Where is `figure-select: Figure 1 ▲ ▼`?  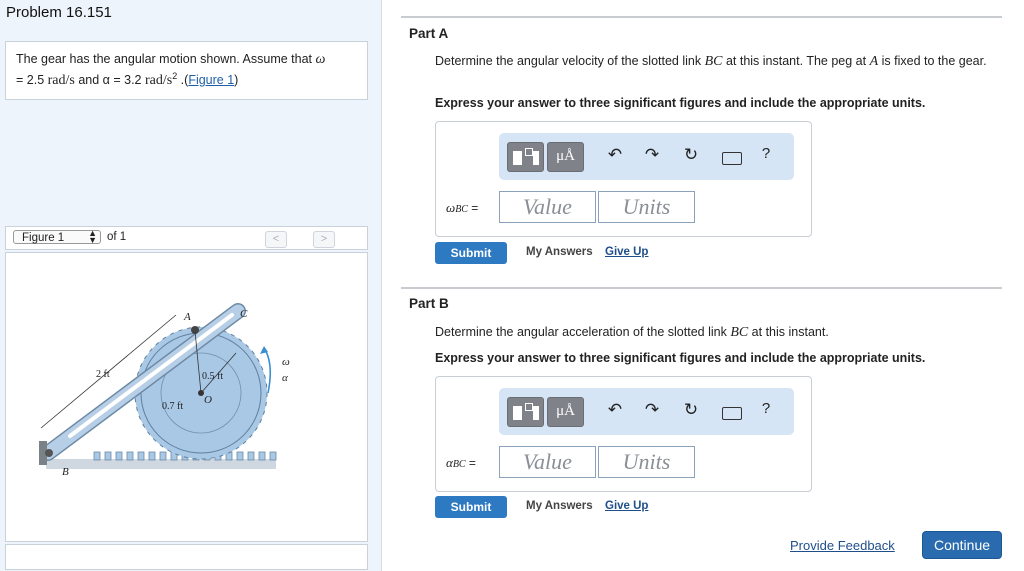
figure-select: Figure 1 ▲ ▼ is located at coordinates (57, 236).